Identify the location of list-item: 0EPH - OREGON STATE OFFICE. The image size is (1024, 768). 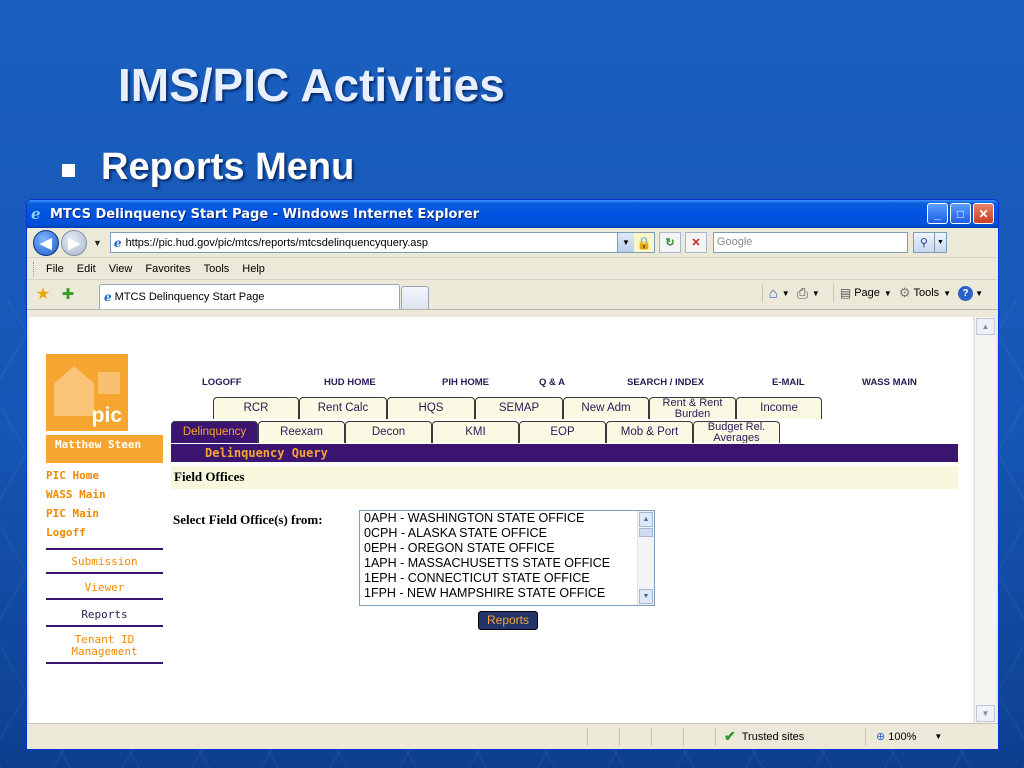
(507, 548).